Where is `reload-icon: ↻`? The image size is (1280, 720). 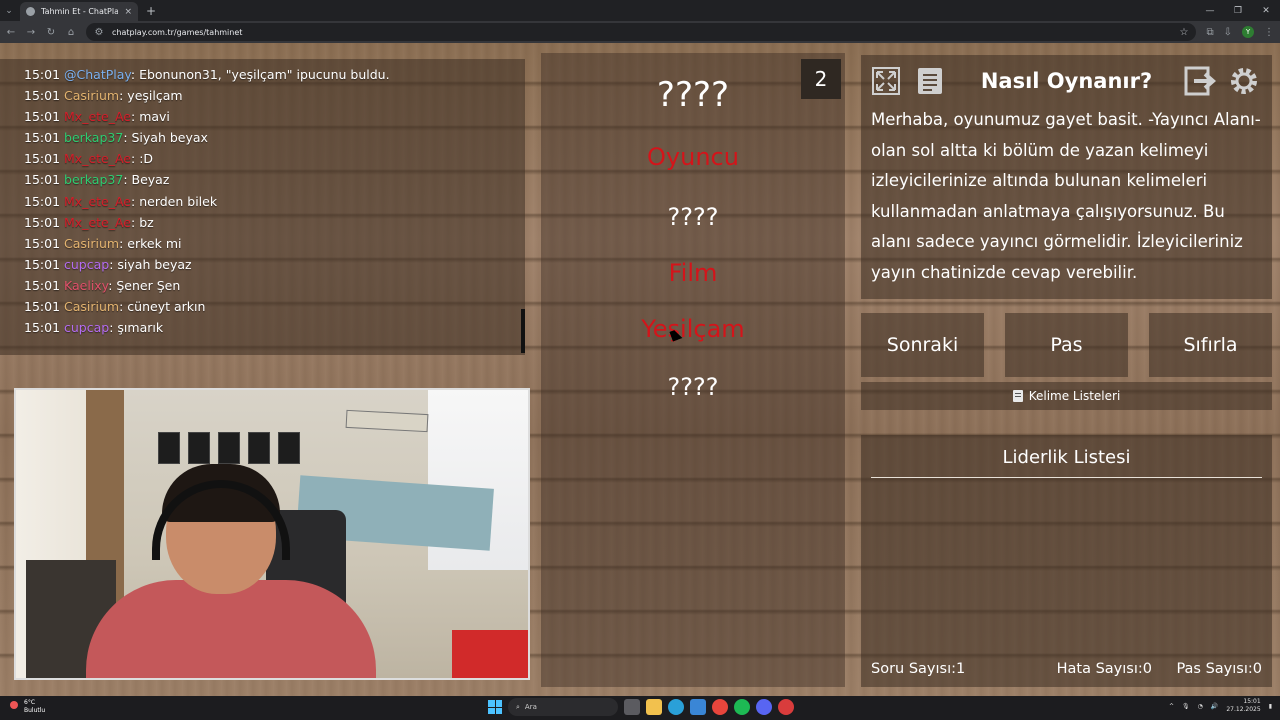 reload-icon: ↻ is located at coordinates (51, 32).